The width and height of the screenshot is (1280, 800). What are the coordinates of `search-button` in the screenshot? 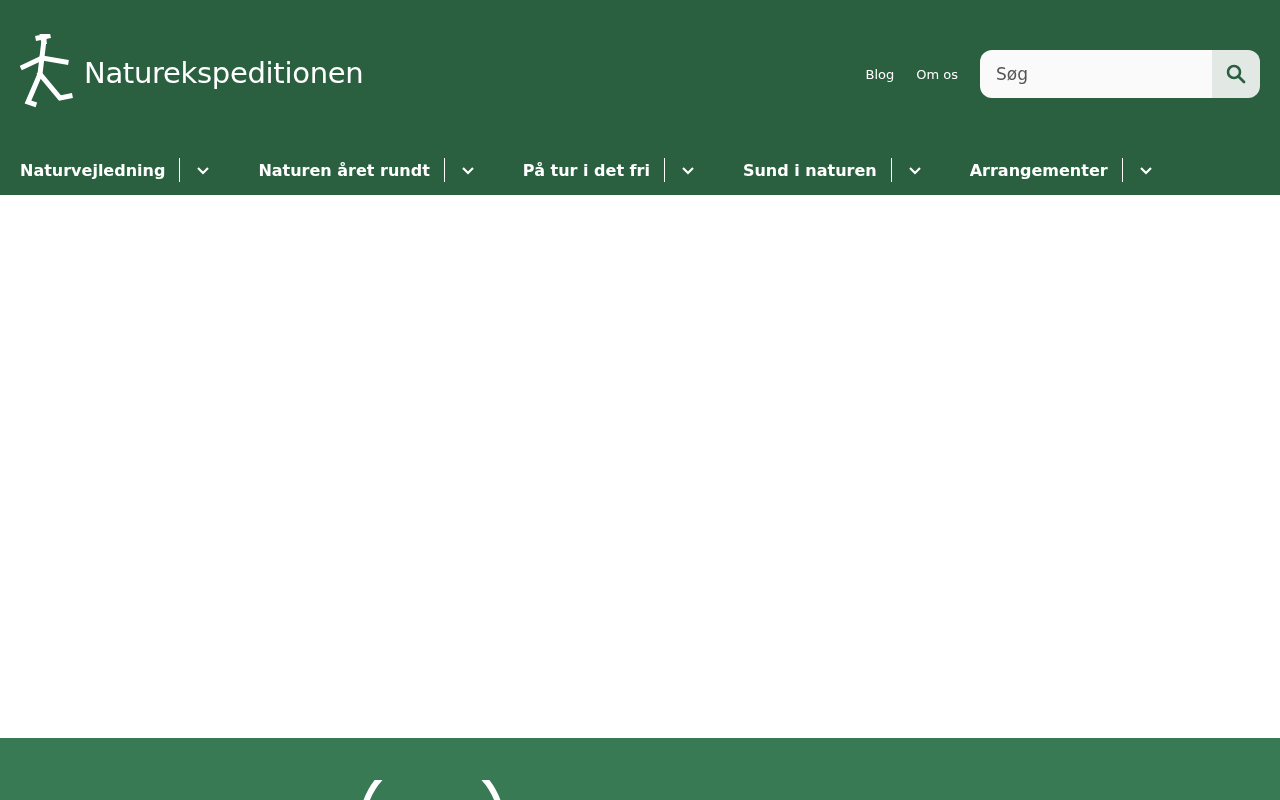 It's located at (1236, 74).